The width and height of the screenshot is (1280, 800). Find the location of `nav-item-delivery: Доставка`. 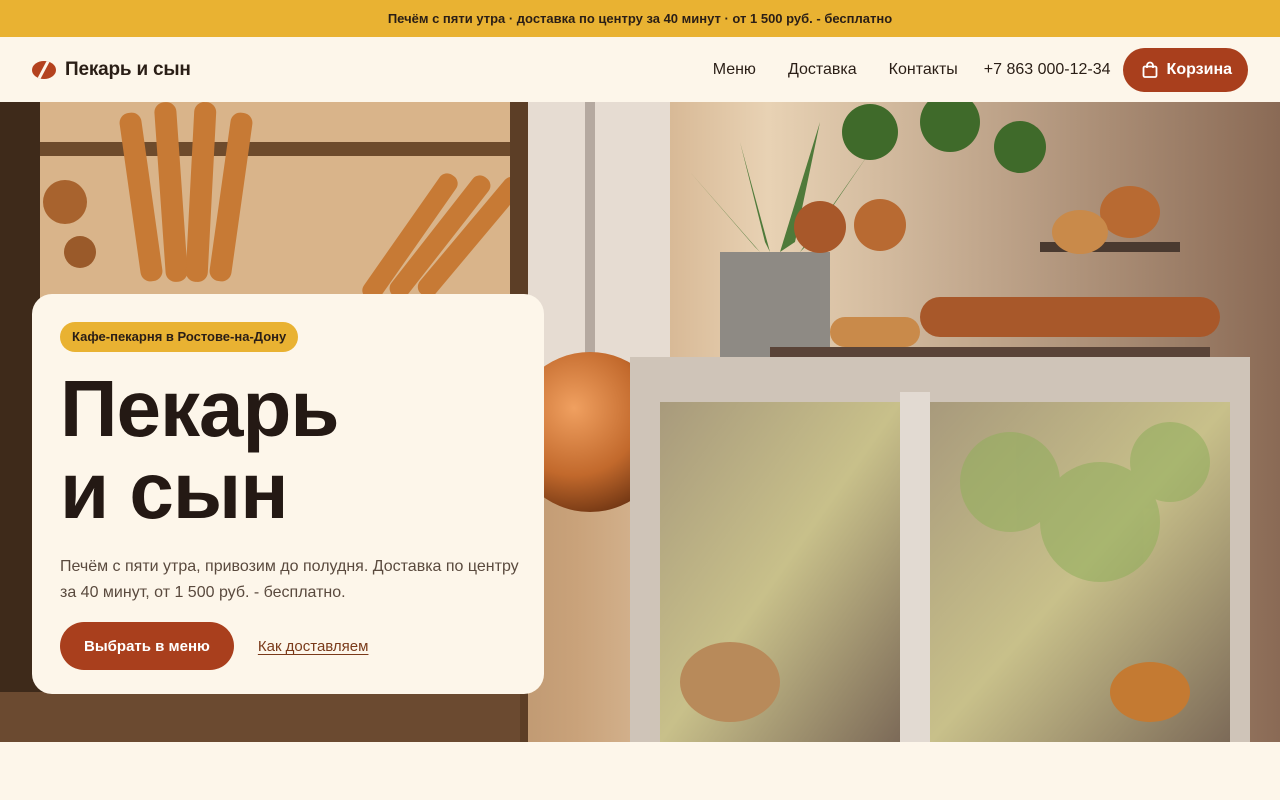

nav-item-delivery: Доставка is located at coordinates (822, 70).